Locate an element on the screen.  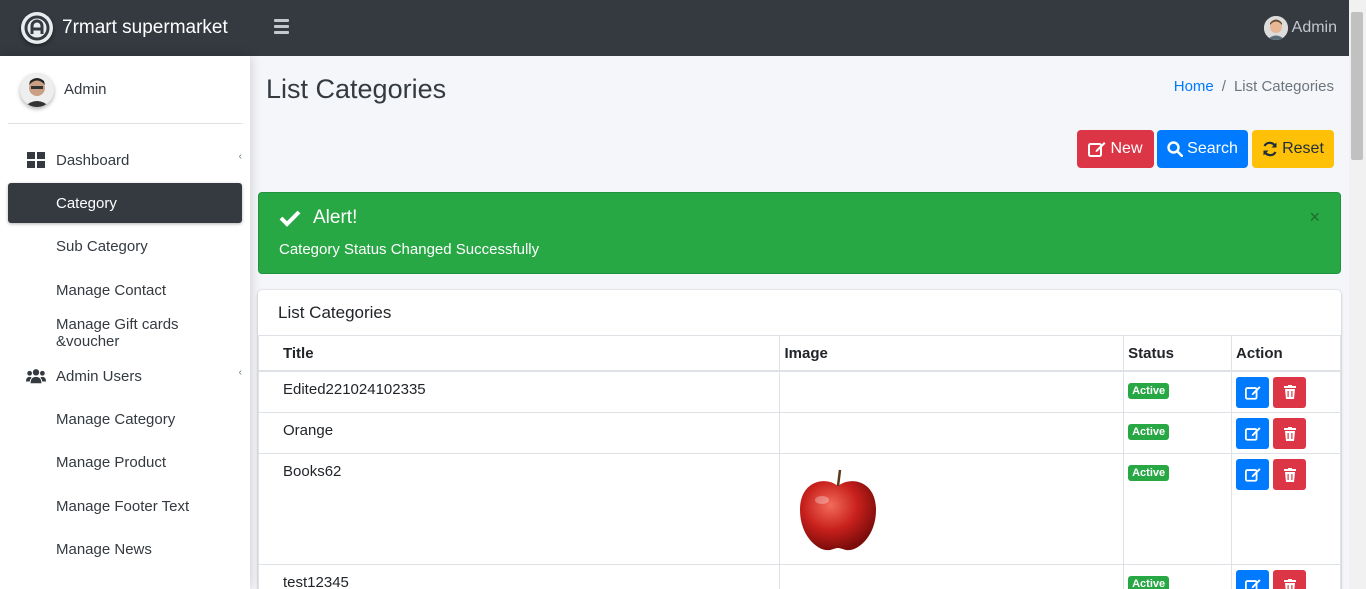
sidebar-item-label: Admin Users is located at coordinates (99, 376).